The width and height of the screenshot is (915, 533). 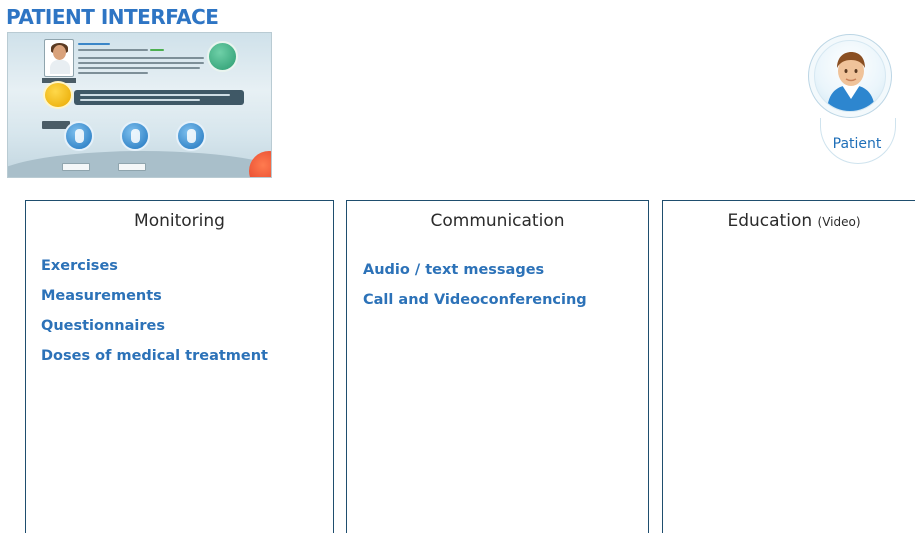 I want to click on result-highlight, so click(x=157, y=50).